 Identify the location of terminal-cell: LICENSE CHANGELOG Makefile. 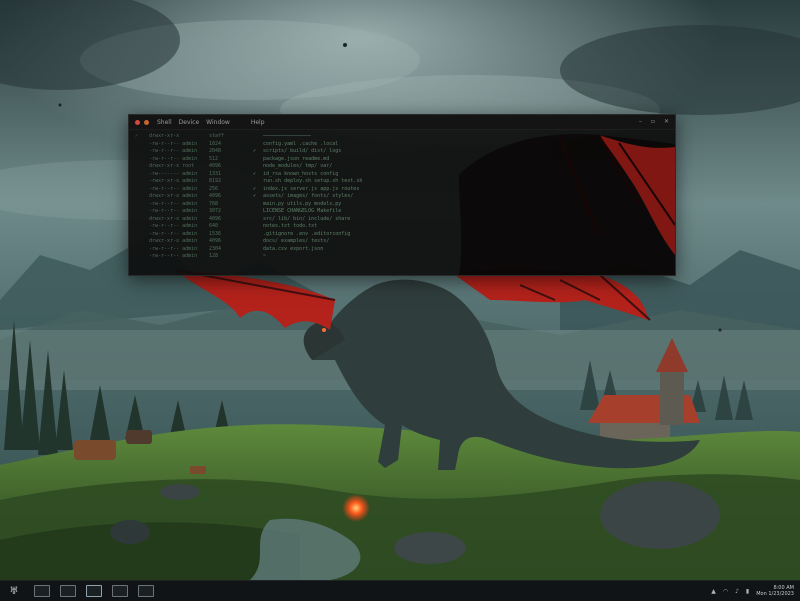
(302, 211).